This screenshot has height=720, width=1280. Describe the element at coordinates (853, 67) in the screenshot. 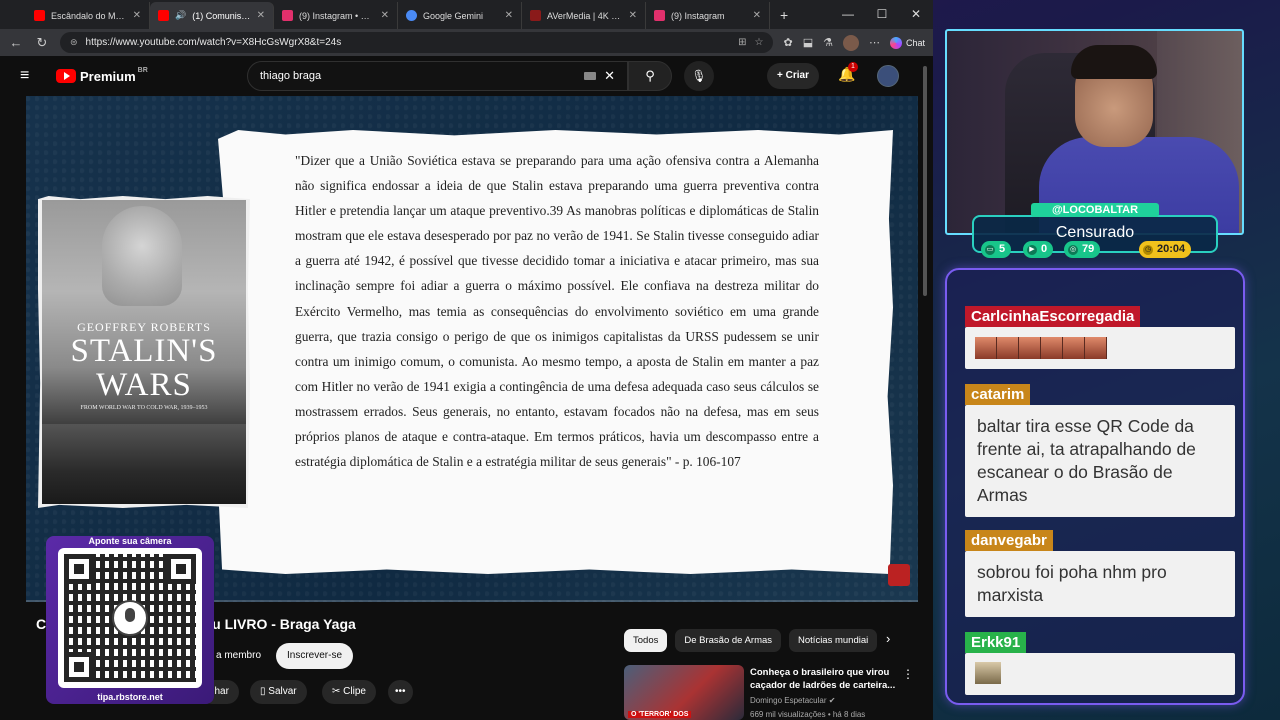

I see `notification-badge: 1` at that location.